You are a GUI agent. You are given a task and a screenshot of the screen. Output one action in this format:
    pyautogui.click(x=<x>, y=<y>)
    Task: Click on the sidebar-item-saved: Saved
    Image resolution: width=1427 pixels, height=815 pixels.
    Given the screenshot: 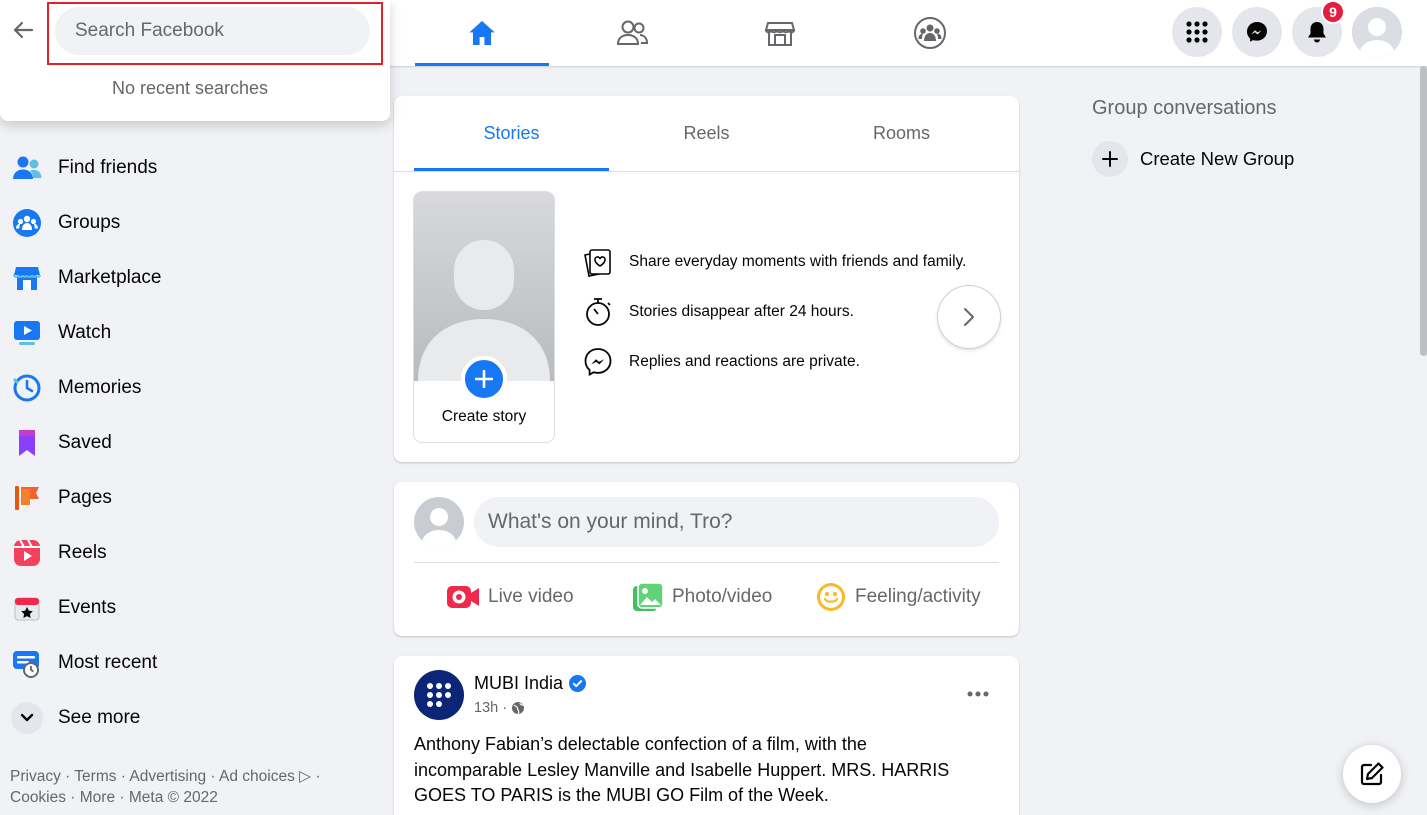 What is the action you would take?
    pyautogui.click(x=185, y=442)
    